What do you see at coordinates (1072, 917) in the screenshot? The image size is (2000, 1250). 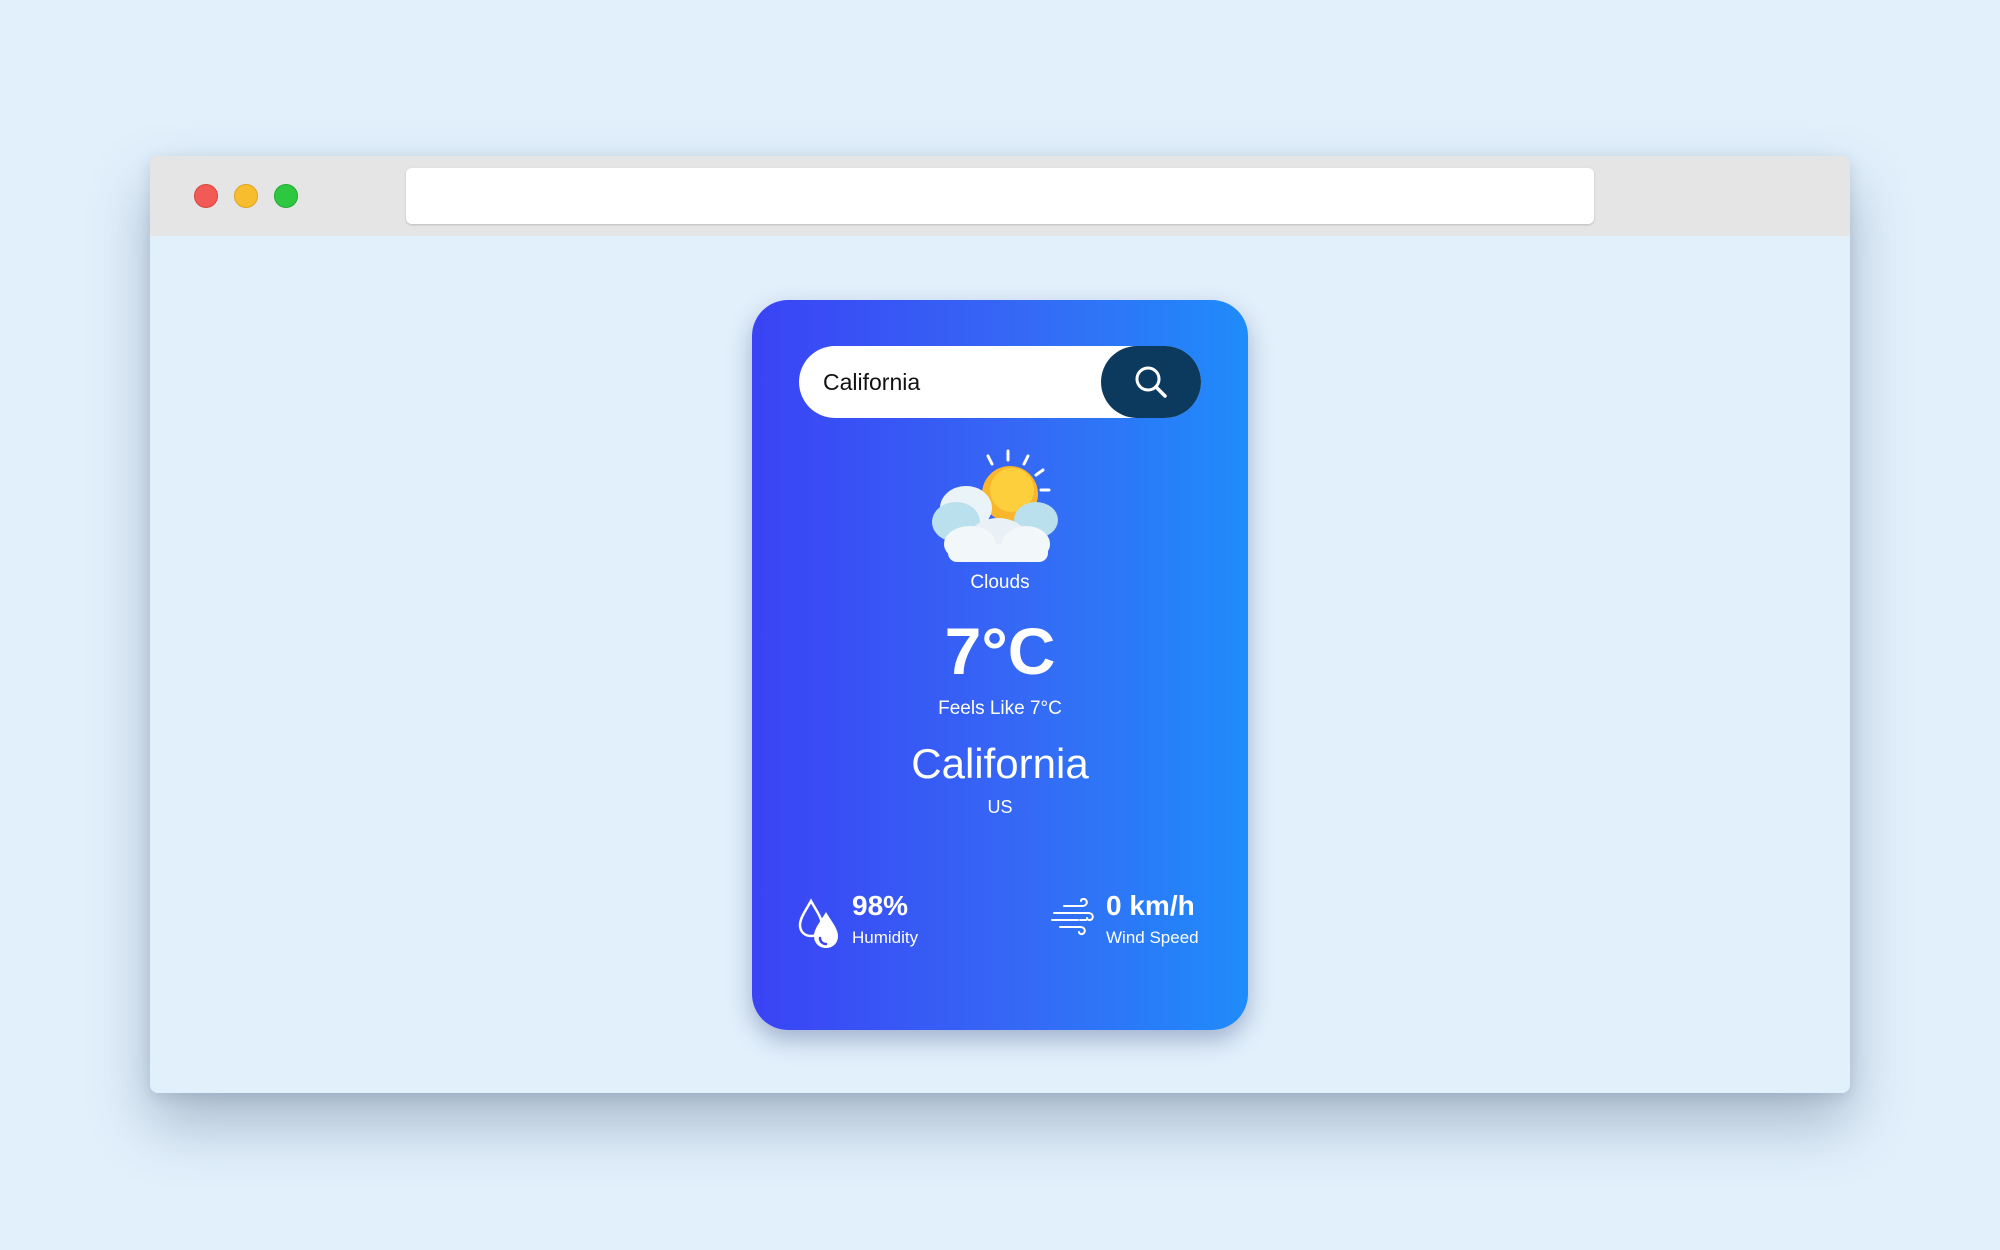 I see `wind-icon` at bounding box center [1072, 917].